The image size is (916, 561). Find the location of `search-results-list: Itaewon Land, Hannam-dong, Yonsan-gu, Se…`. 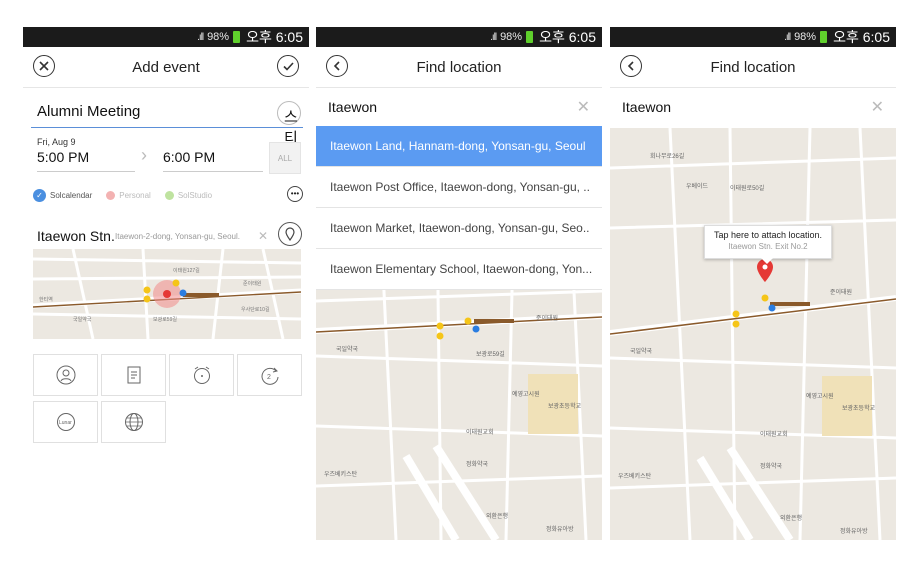

search-results-list: Itaewon Land, Hannam-dong, Yonsan-gu, Se… is located at coordinates (459, 208).